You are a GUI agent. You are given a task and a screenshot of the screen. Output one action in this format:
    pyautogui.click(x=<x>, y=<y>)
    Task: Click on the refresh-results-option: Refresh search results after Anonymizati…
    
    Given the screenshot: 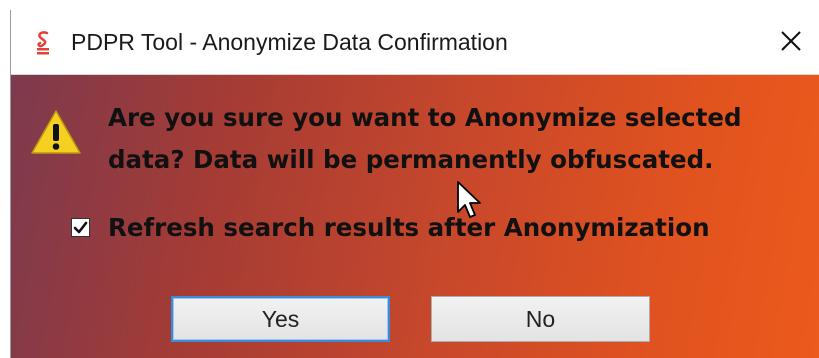 What is the action you would take?
    pyautogui.click(x=390, y=227)
    